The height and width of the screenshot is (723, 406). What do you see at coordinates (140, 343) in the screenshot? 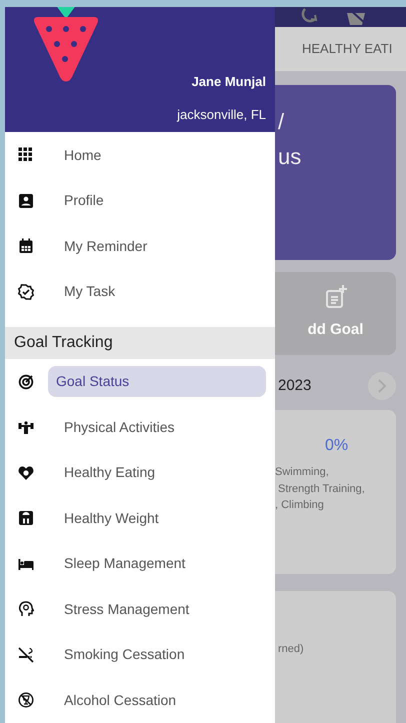
I see `section-header: Goal Tracking` at bounding box center [140, 343].